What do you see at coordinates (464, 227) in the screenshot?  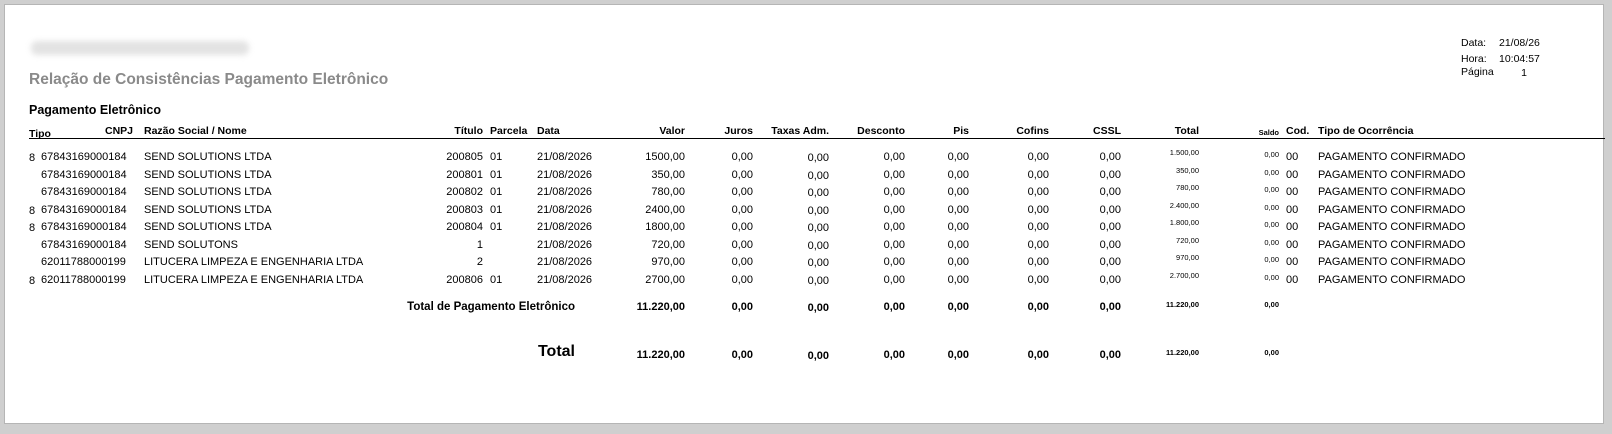 I see `cell-titulo: 200804` at bounding box center [464, 227].